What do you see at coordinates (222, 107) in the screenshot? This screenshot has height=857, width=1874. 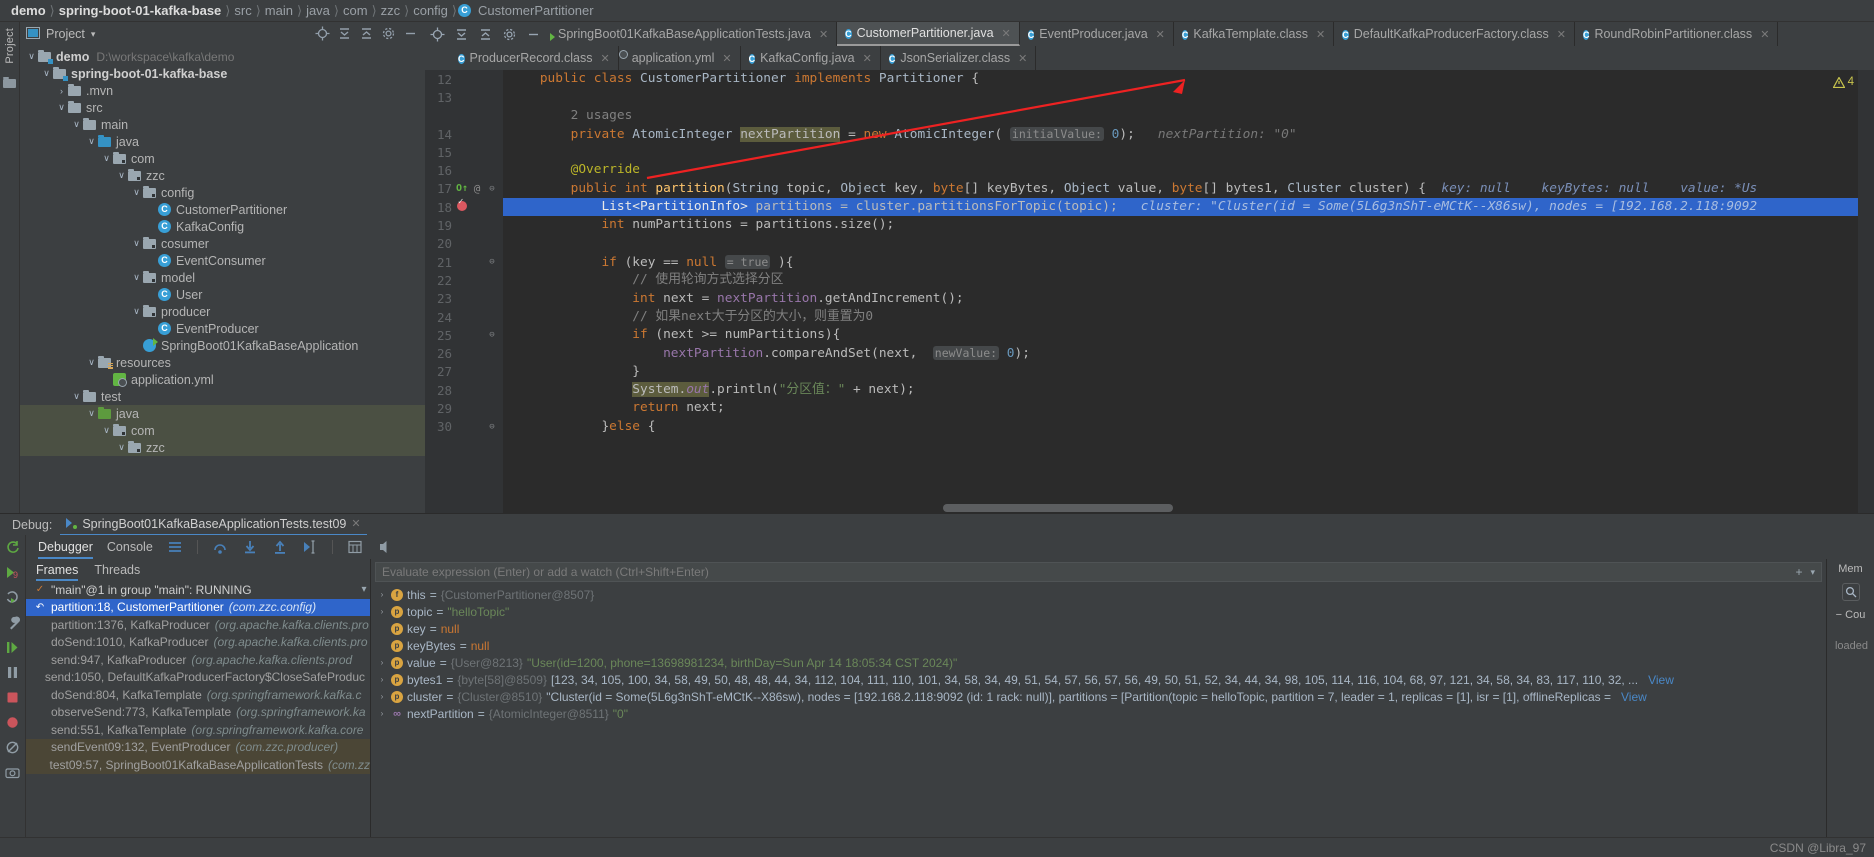 I see `tree-node-src: ∨ src` at bounding box center [222, 107].